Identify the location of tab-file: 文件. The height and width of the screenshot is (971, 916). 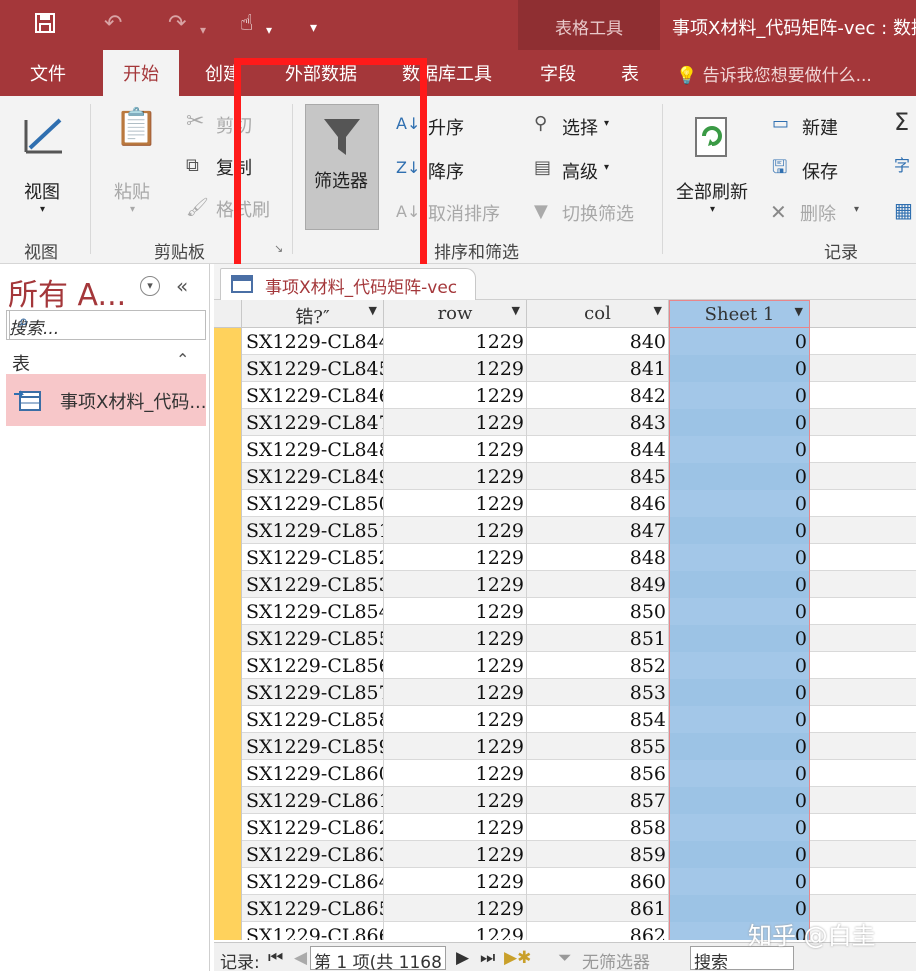
(48, 73).